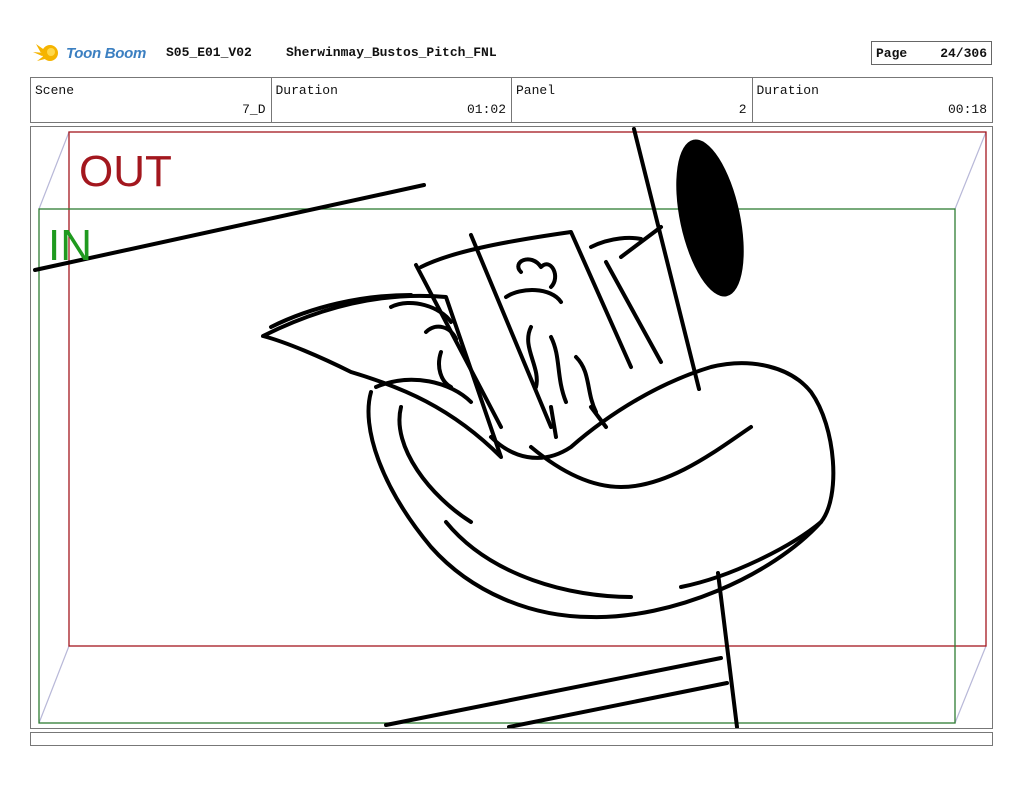  I want to click on project-name: Sherwinmay_Bustos_Pitch_FNL, so click(391, 52).